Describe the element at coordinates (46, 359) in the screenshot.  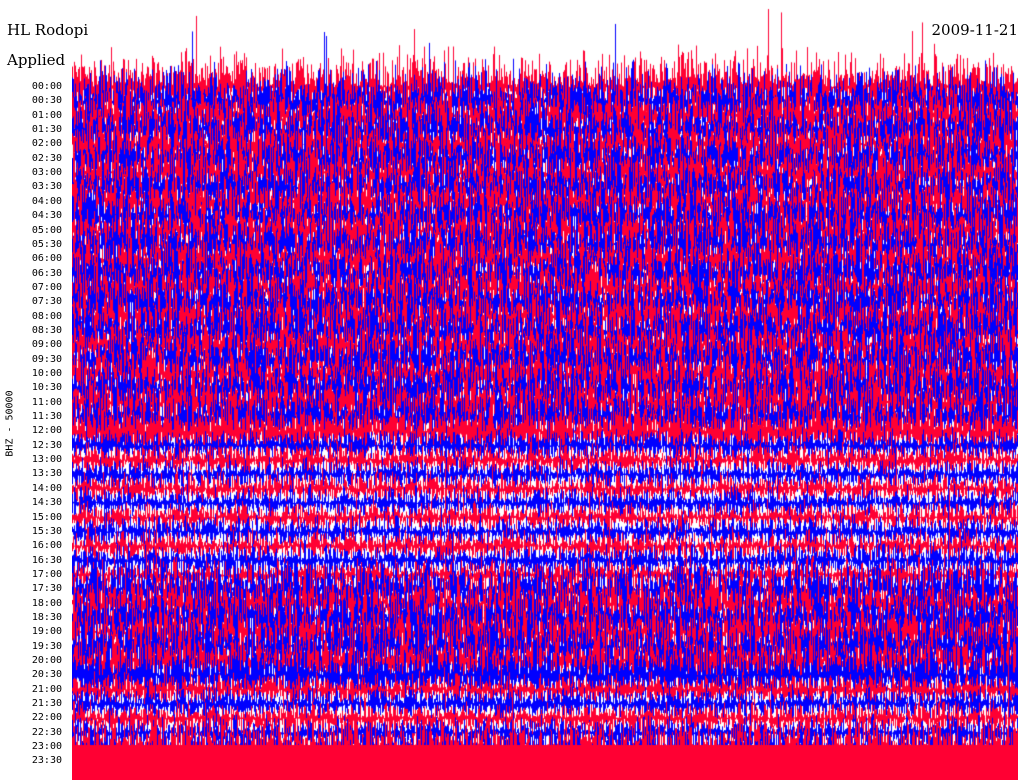
I see `time-label: 09:30` at that location.